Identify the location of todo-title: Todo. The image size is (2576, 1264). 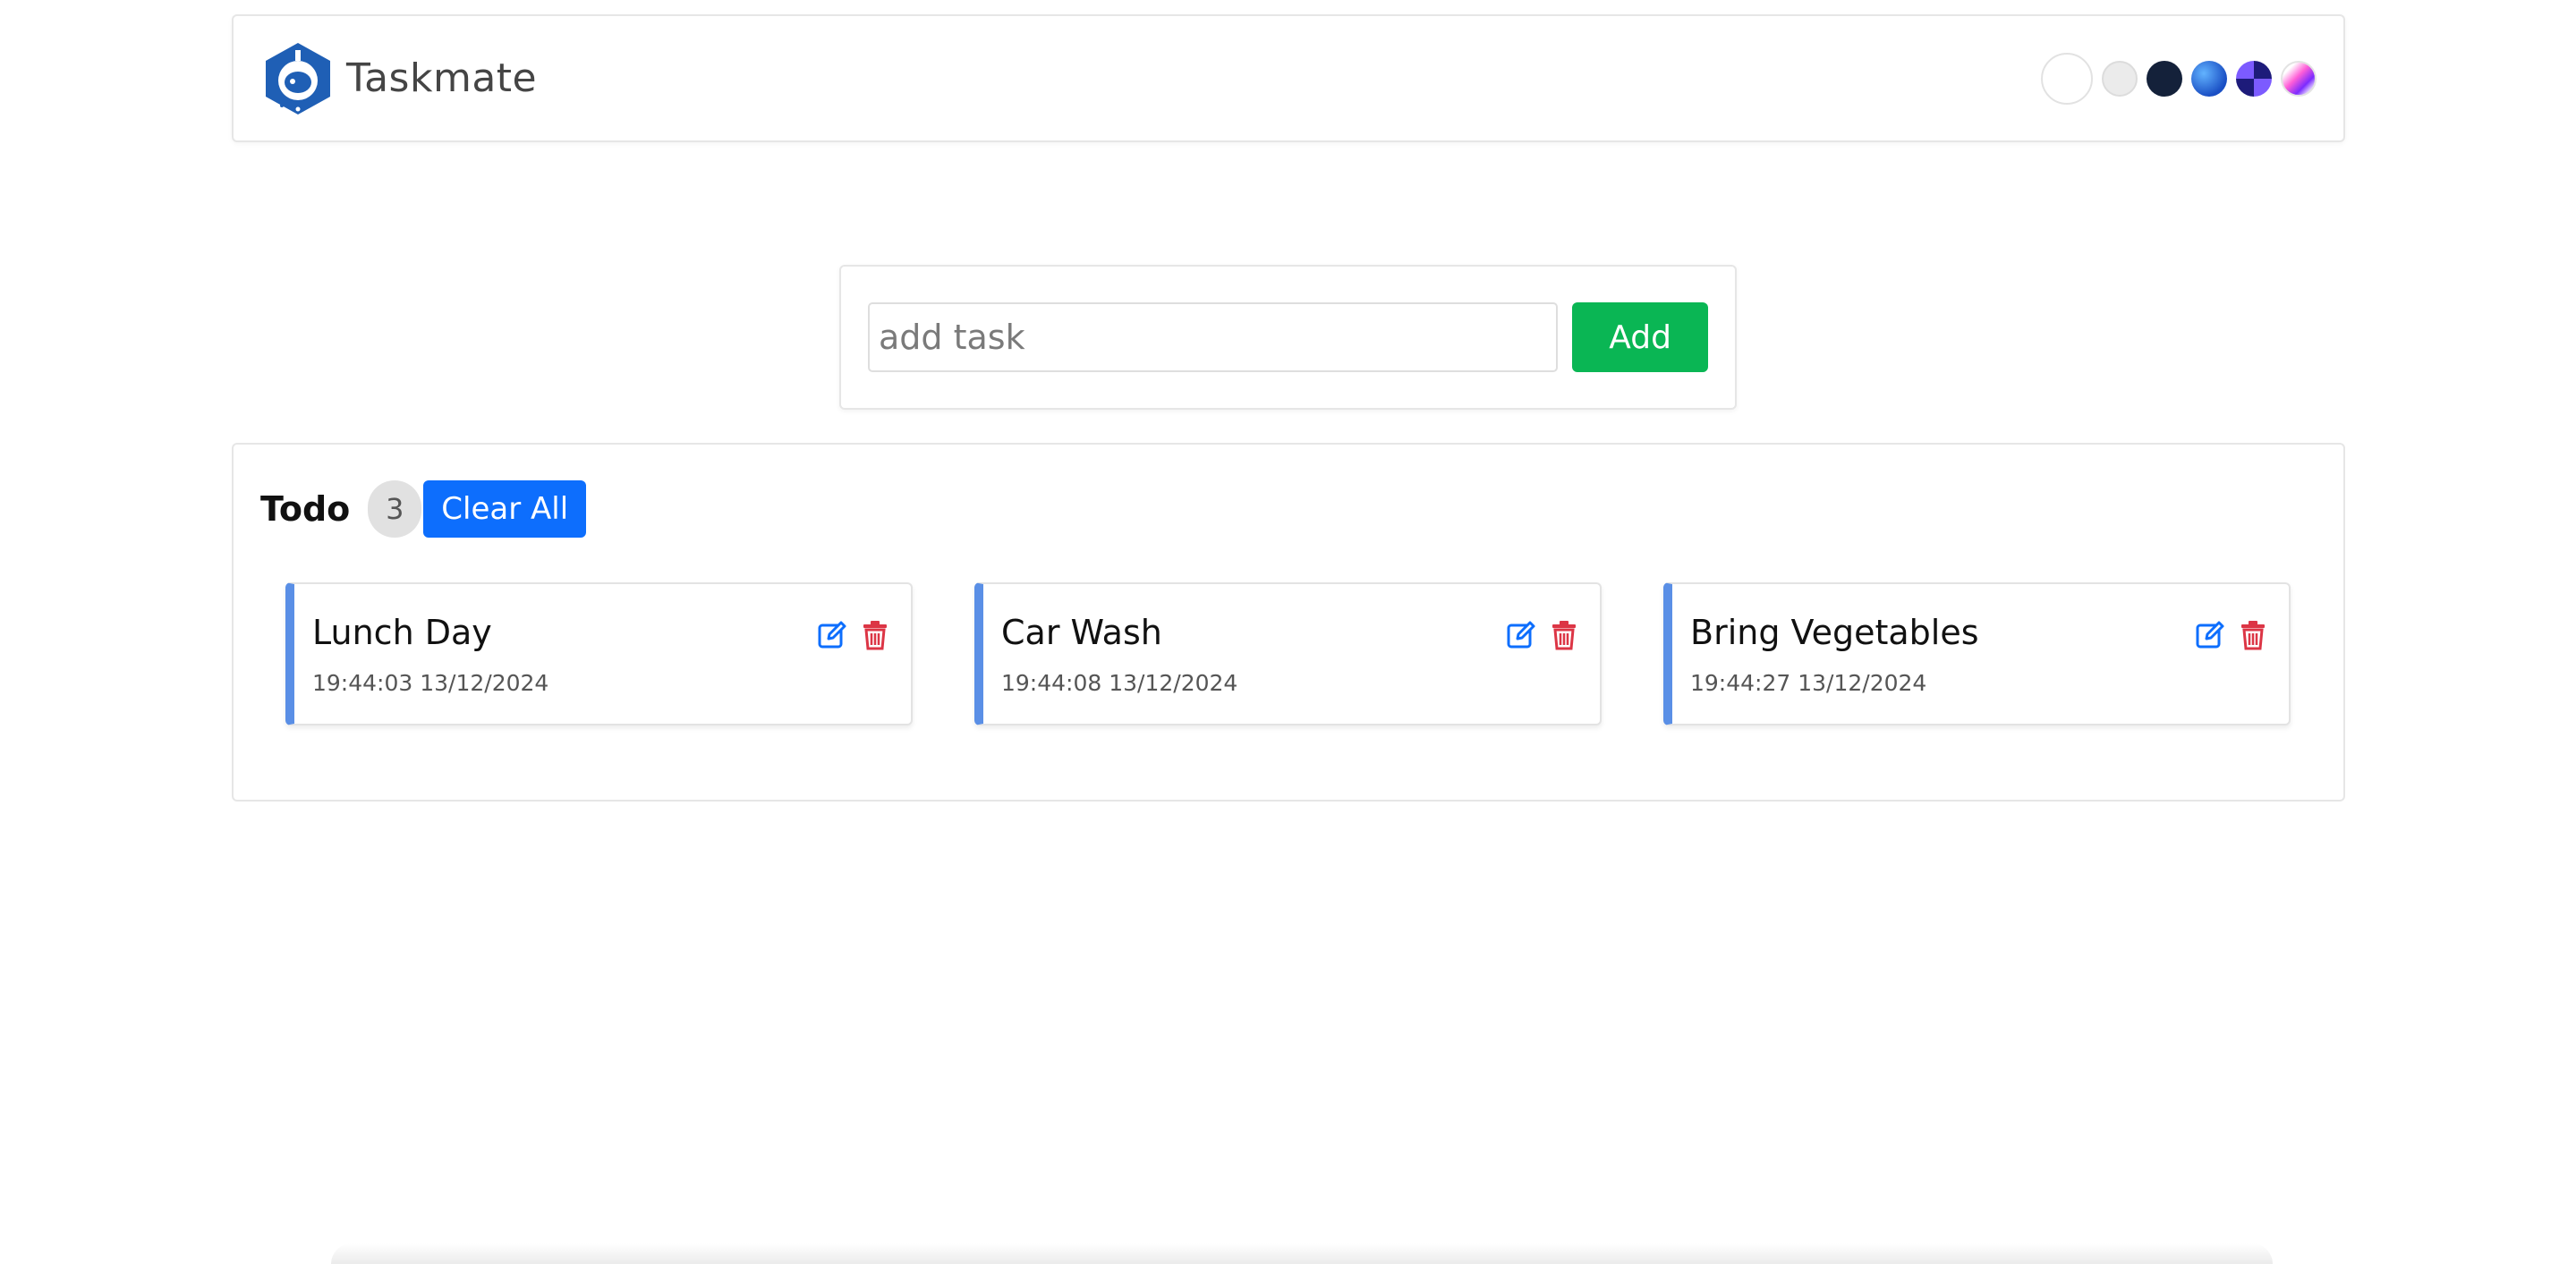
(305, 509).